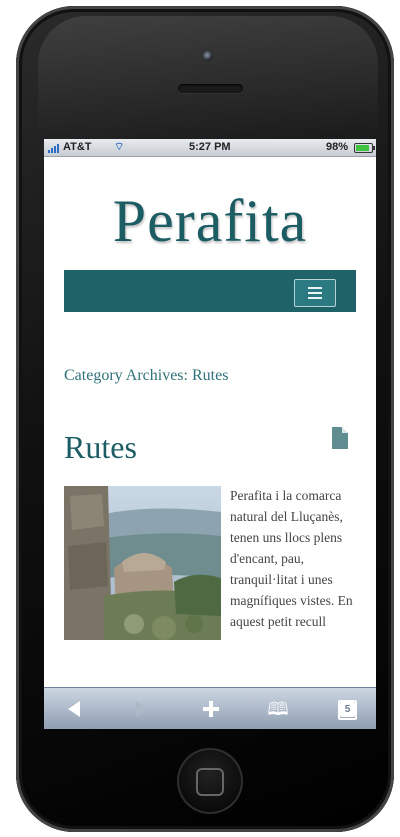 This screenshot has width=400, height=837. What do you see at coordinates (146, 375) in the screenshot?
I see `archive-title: Category Archives: Rutes` at bounding box center [146, 375].